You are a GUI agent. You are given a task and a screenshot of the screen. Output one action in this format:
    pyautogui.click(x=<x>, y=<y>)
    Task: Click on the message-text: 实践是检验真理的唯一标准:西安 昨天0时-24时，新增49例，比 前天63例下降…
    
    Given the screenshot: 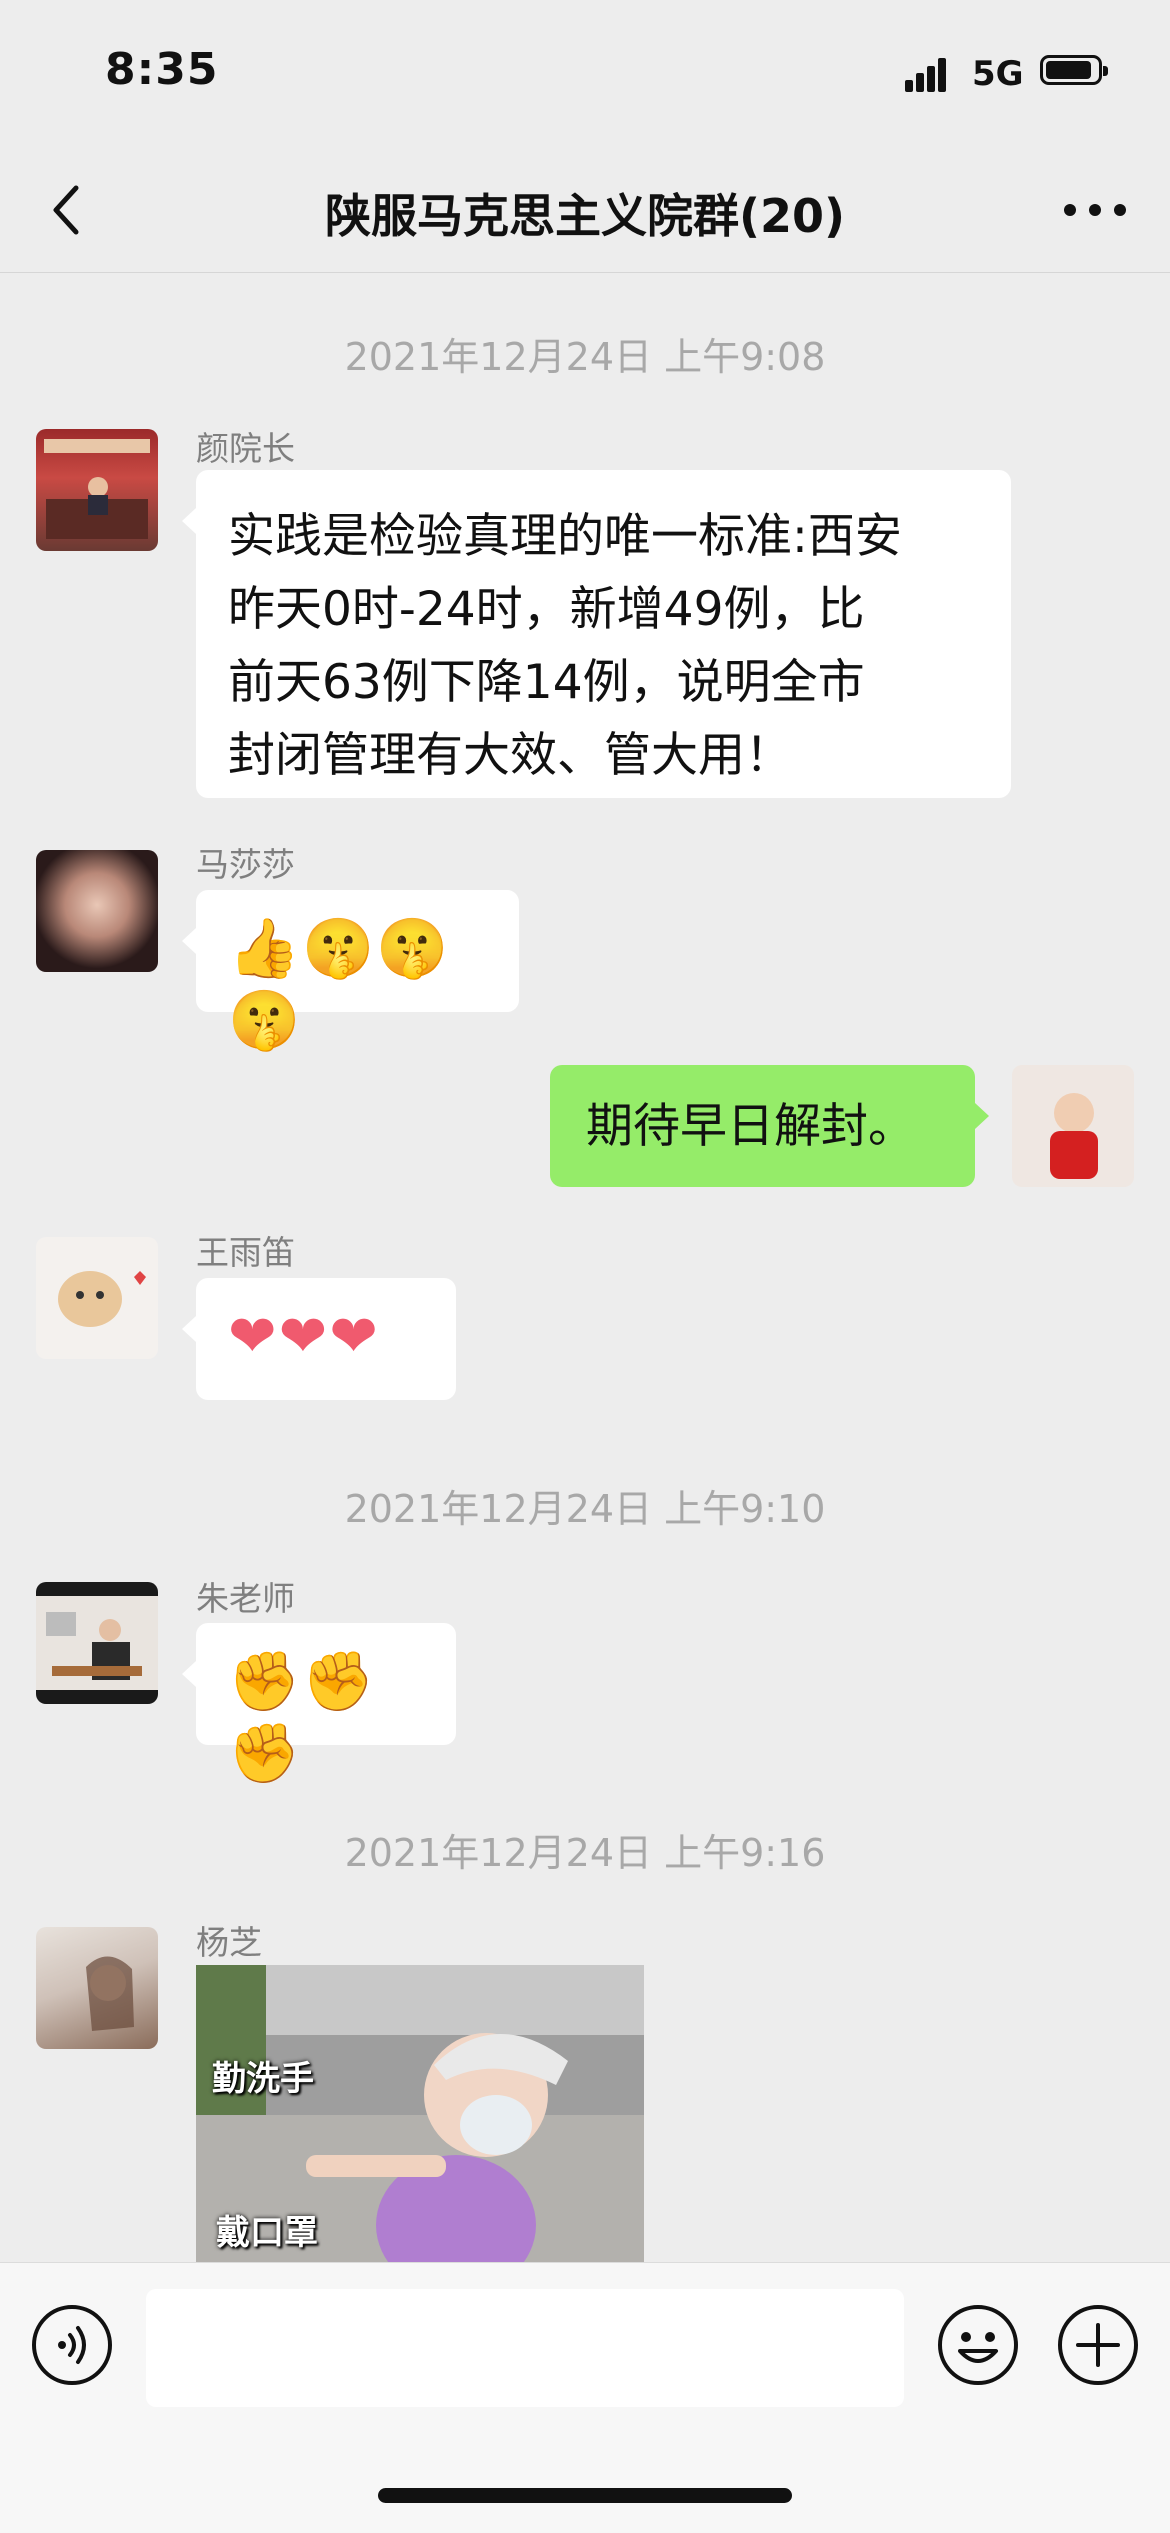 What is the action you would take?
    pyautogui.click(x=565, y=646)
    